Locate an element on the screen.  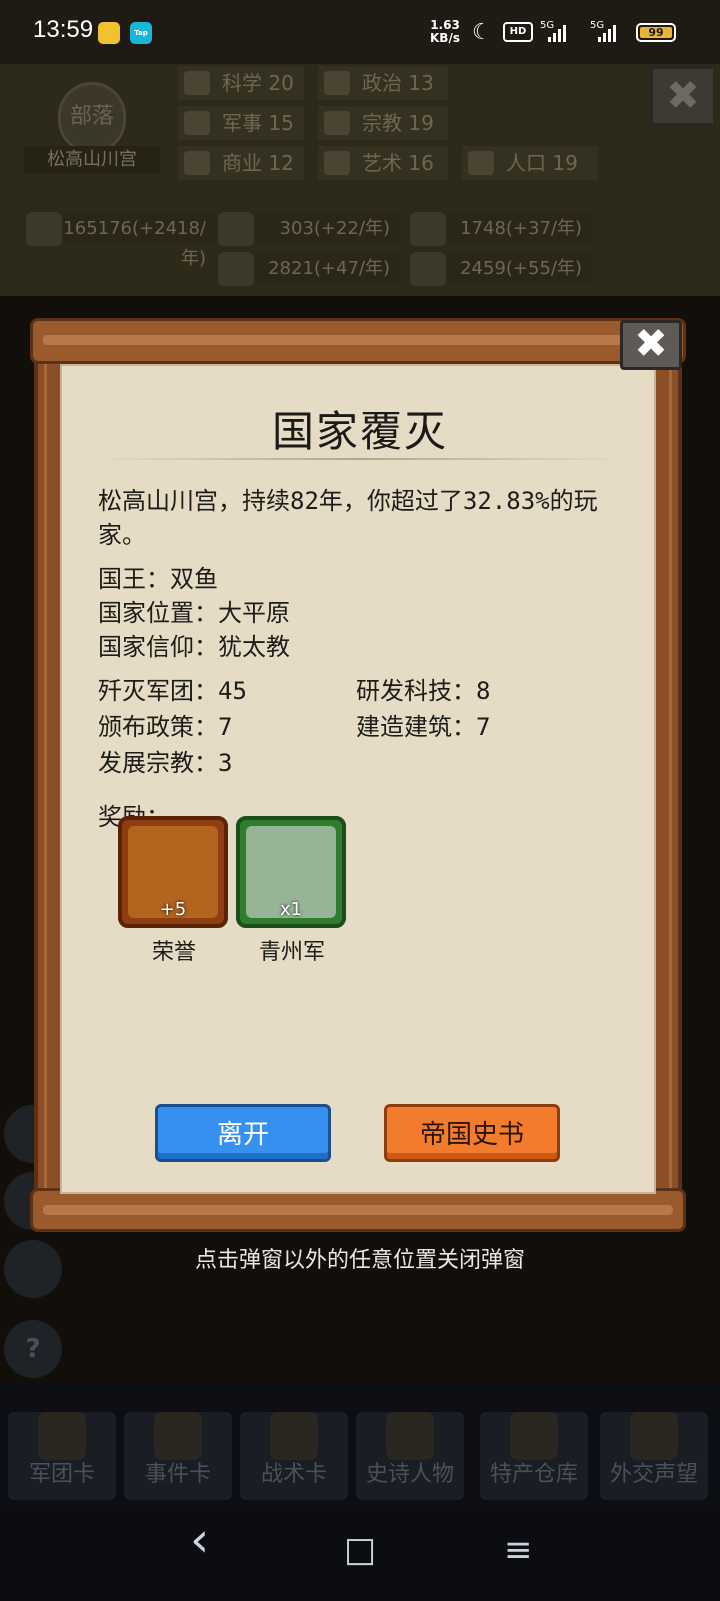
military-icon is located at coordinates (197, 123).